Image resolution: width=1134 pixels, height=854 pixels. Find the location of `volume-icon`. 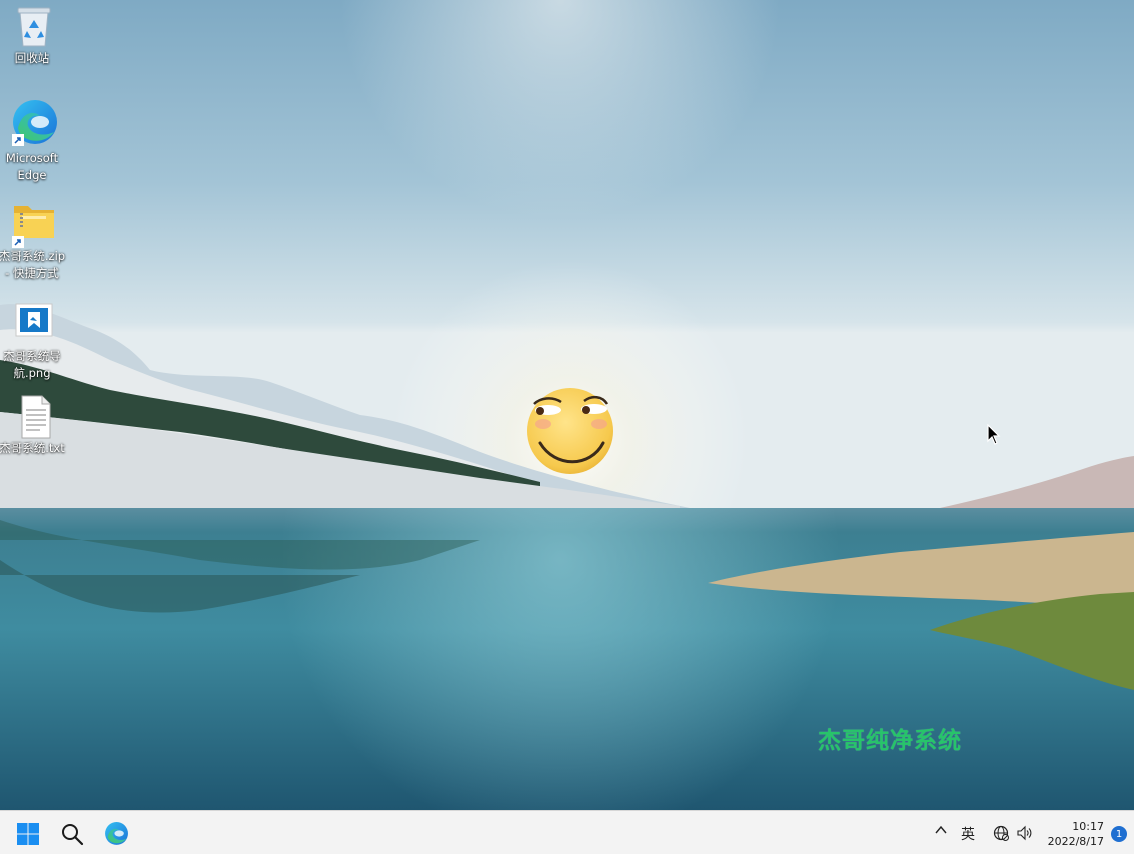

volume-icon is located at coordinates (1024, 833).